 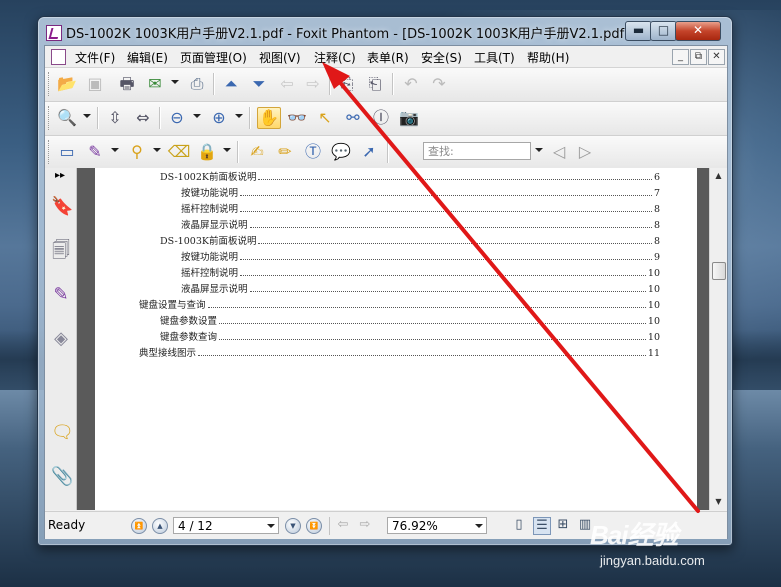 What do you see at coordinates (341, 152) in the screenshot?
I see `comment-icon: 💬` at bounding box center [341, 152].